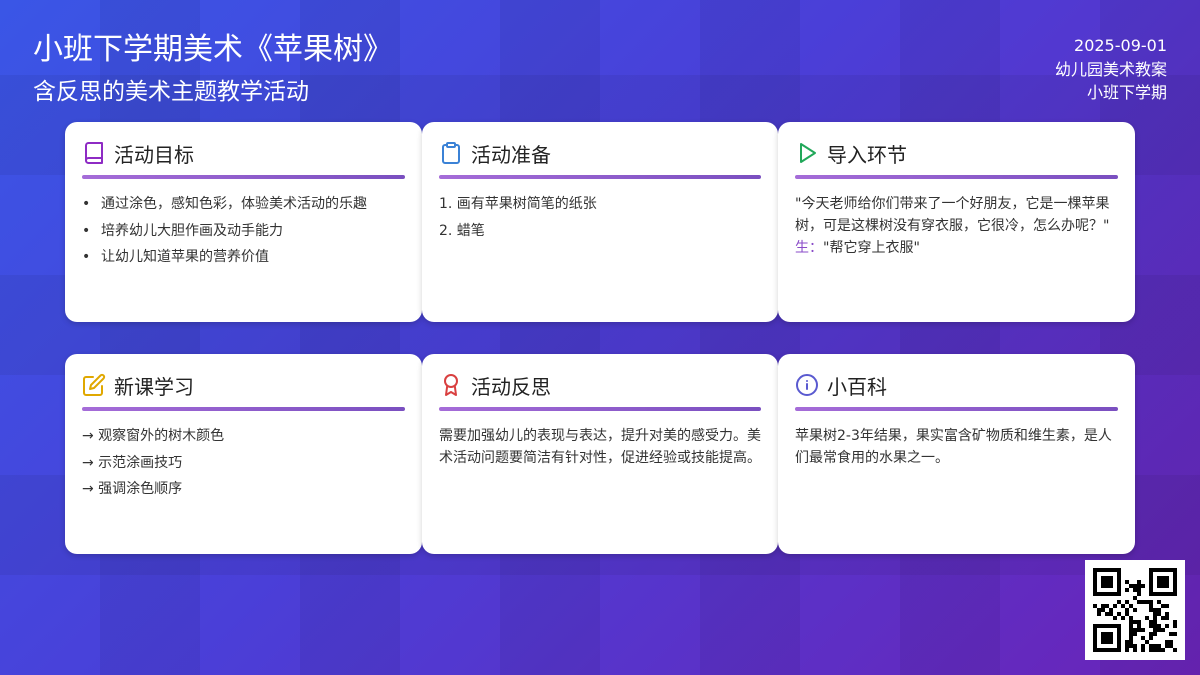 The height and width of the screenshot is (675, 1200). What do you see at coordinates (953, 447) in the screenshot?
I see `wiki-text: 苹果树2-3年结果，果实富含矿物质和维生素，是人们最常食用的水果之一。` at bounding box center [953, 447].